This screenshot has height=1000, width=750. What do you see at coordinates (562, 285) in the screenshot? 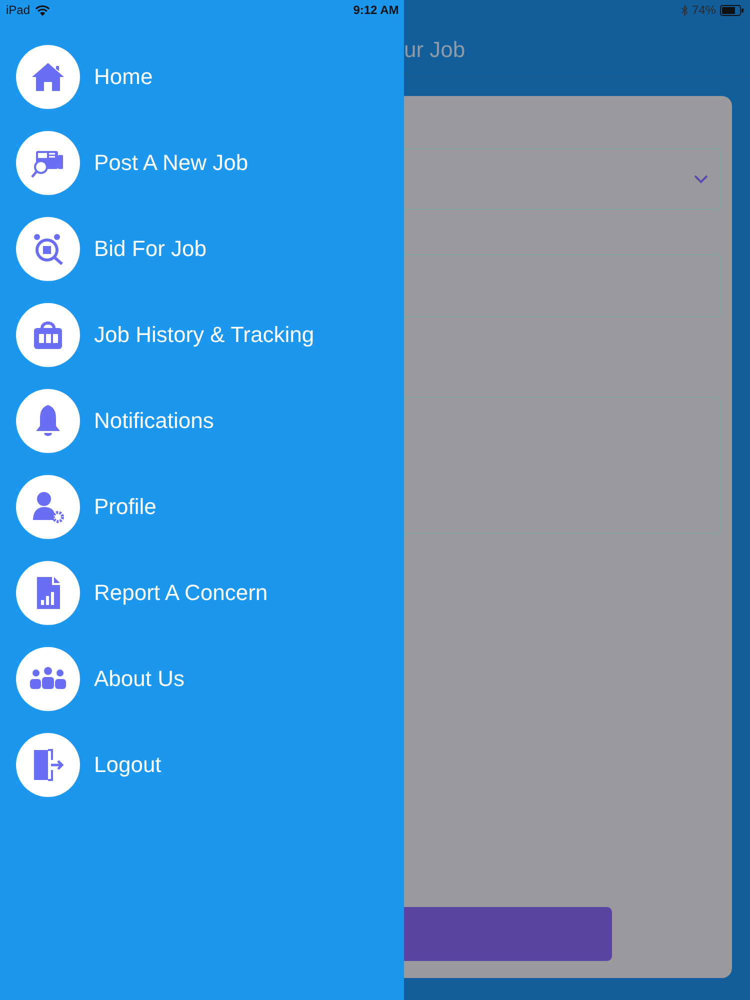
I see `input-field` at bounding box center [562, 285].